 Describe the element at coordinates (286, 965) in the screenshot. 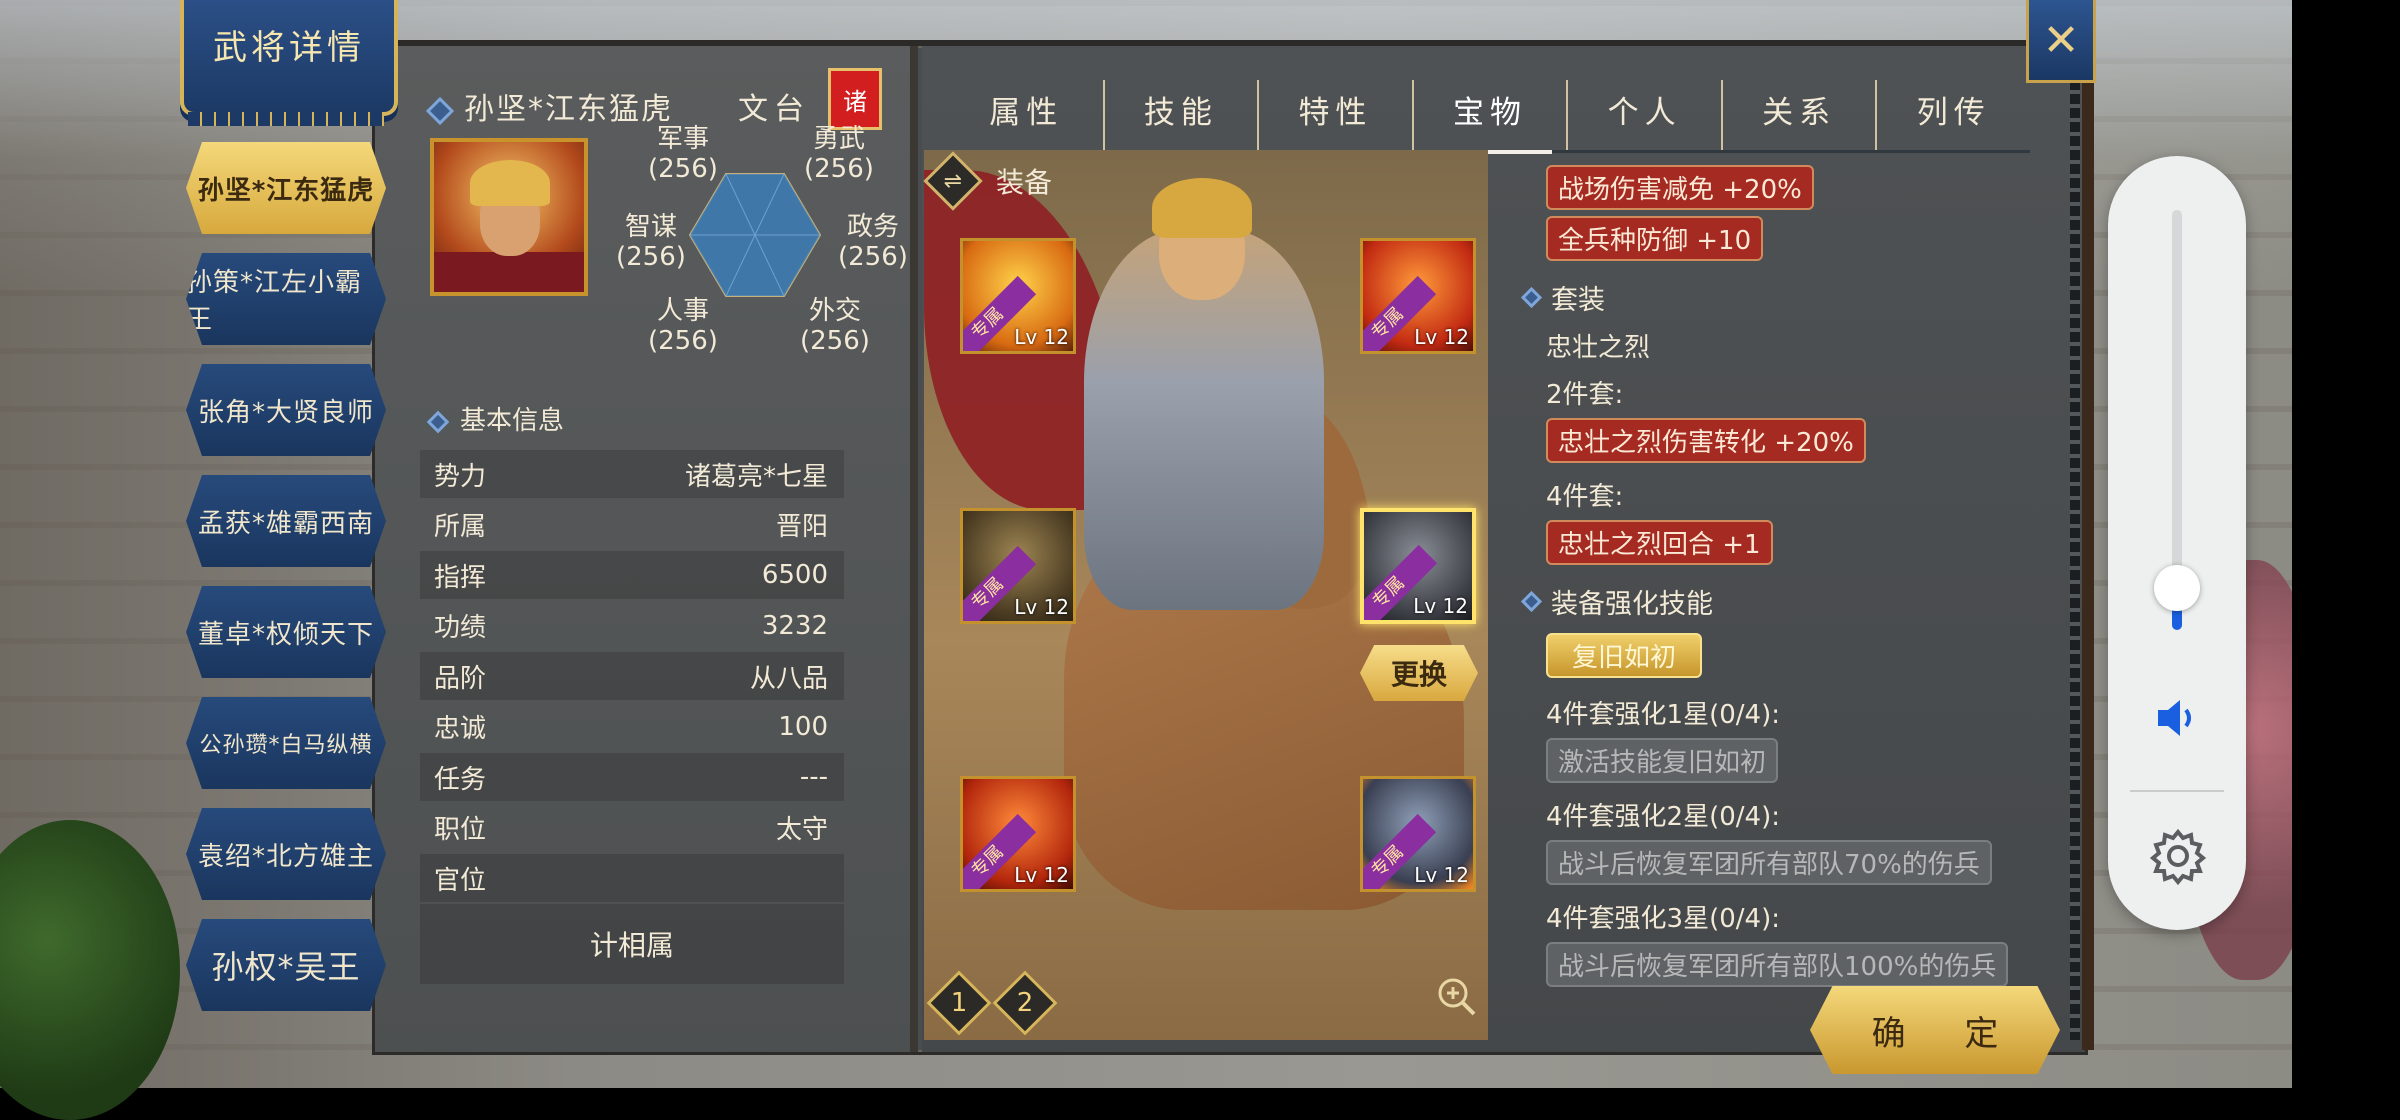

I see `general-item: 孙权*吴王` at that location.